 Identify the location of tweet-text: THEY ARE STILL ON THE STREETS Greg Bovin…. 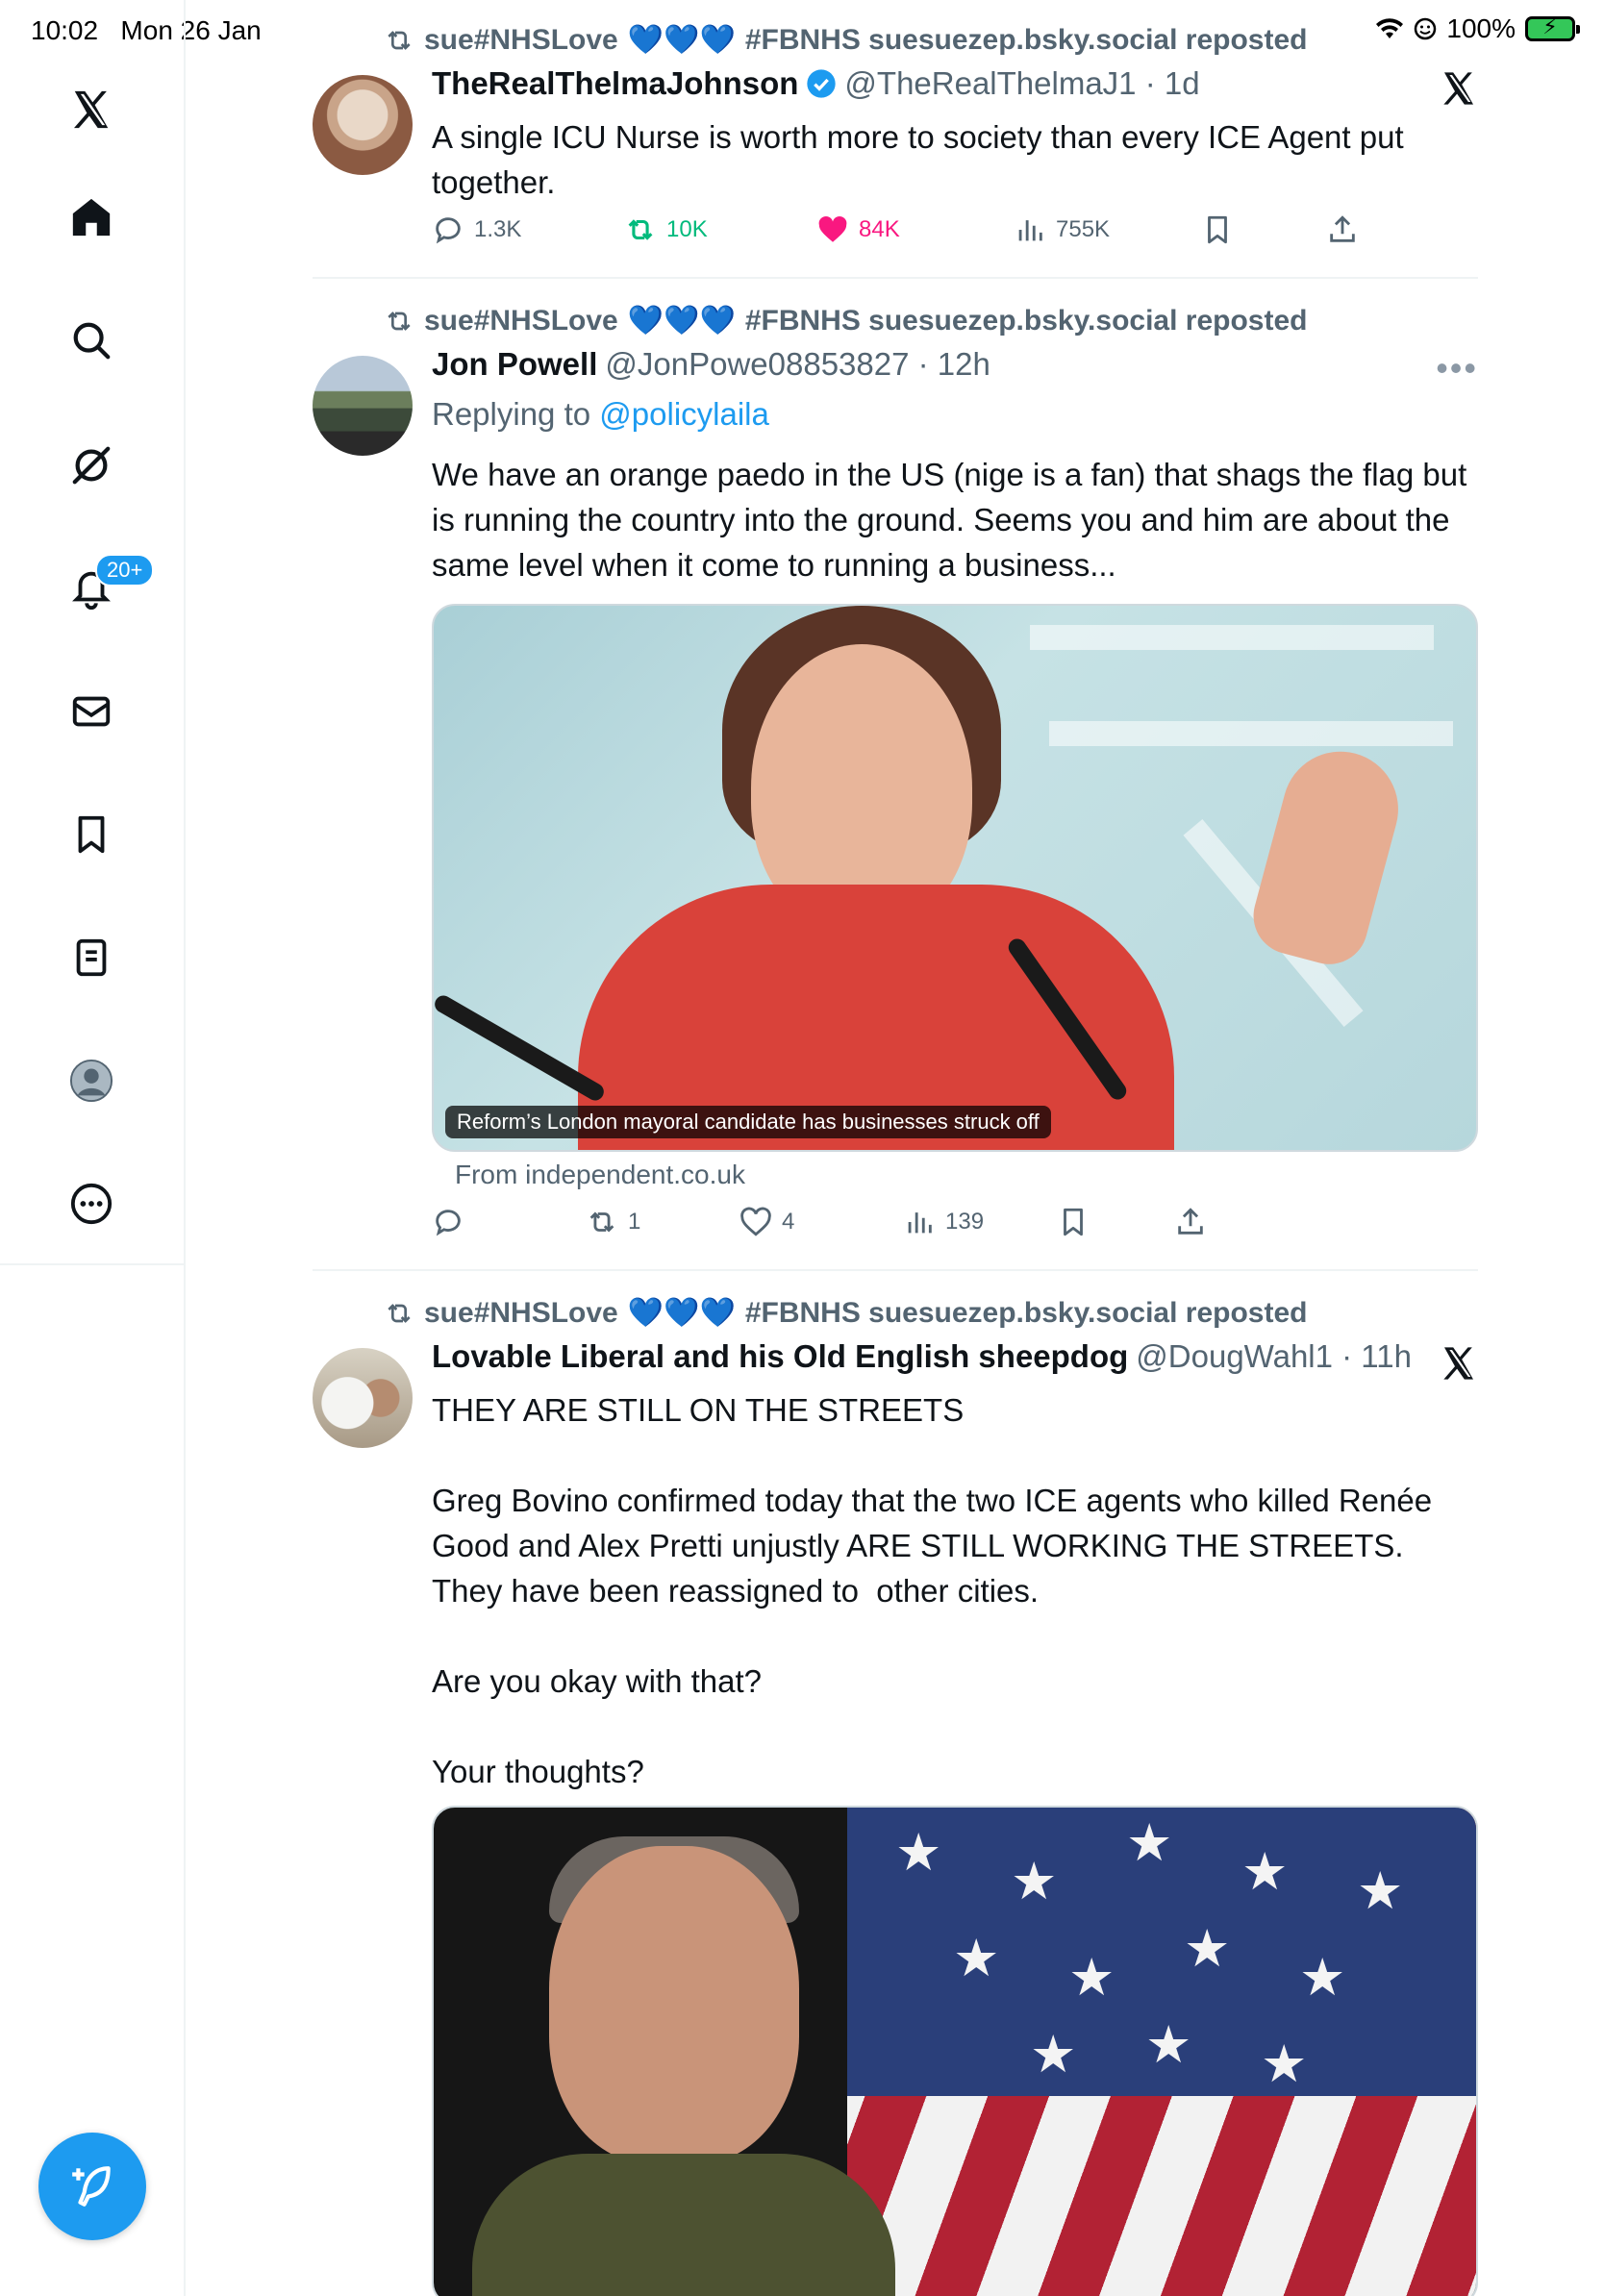
(932, 1590).